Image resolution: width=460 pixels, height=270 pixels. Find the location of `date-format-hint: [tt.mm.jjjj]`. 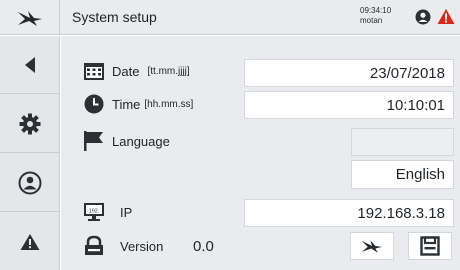

date-format-hint: [tt.mm.jjjj] is located at coordinates (168, 71).